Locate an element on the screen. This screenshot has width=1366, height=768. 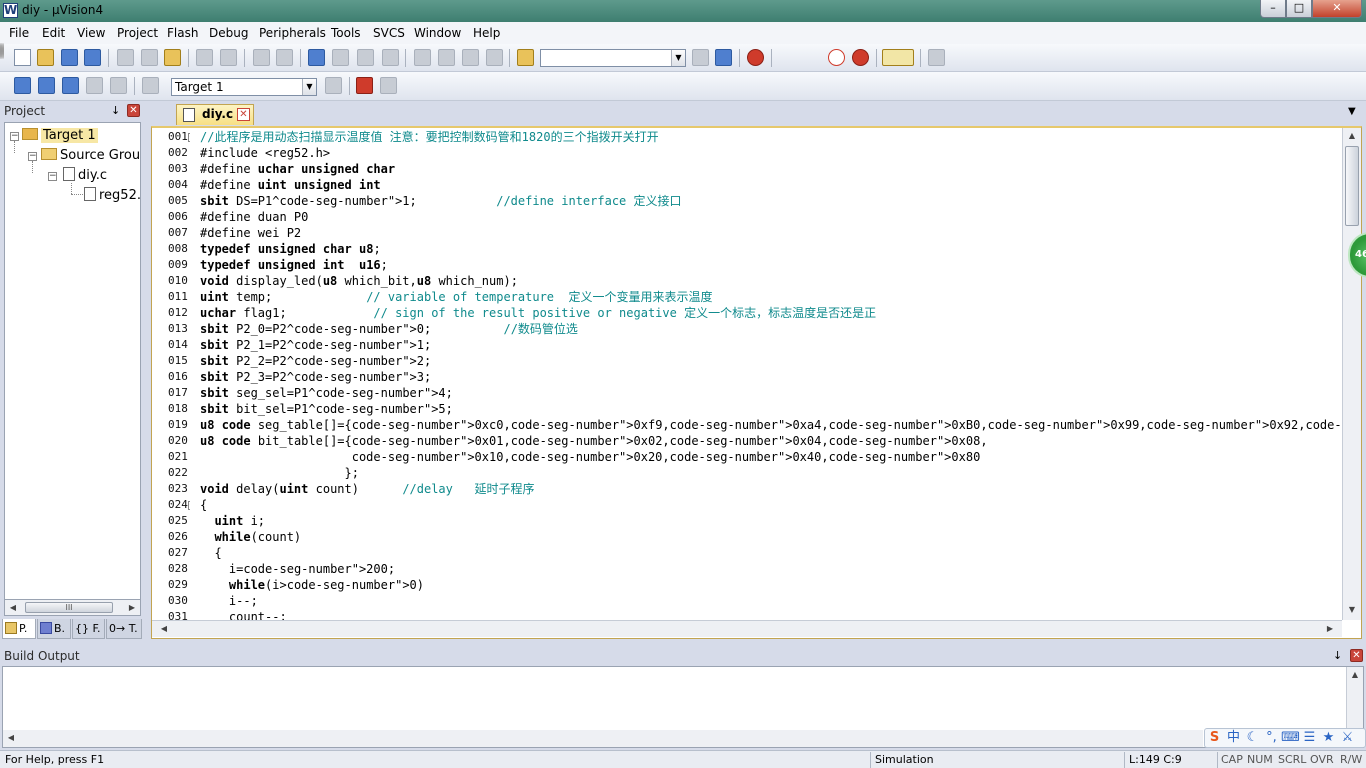
clear-bookmarks-icon is located at coordinates (390, 57).